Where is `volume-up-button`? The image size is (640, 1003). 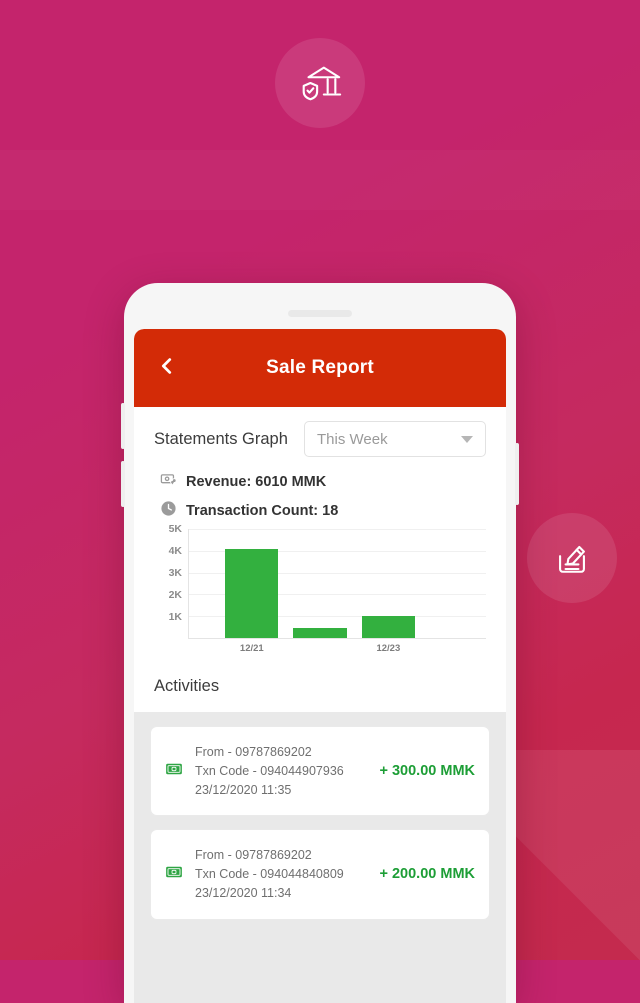 volume-up-button is located at coordinates (123, 426).